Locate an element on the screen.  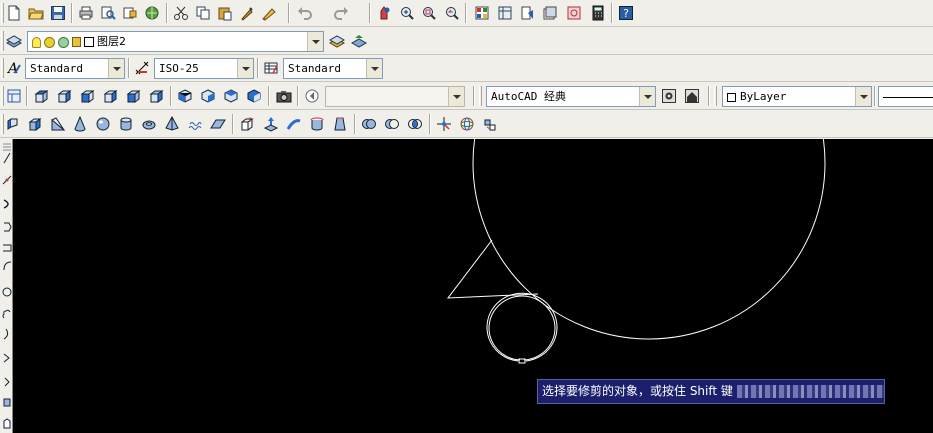
properties-icon is located at coordinates (482, 13).